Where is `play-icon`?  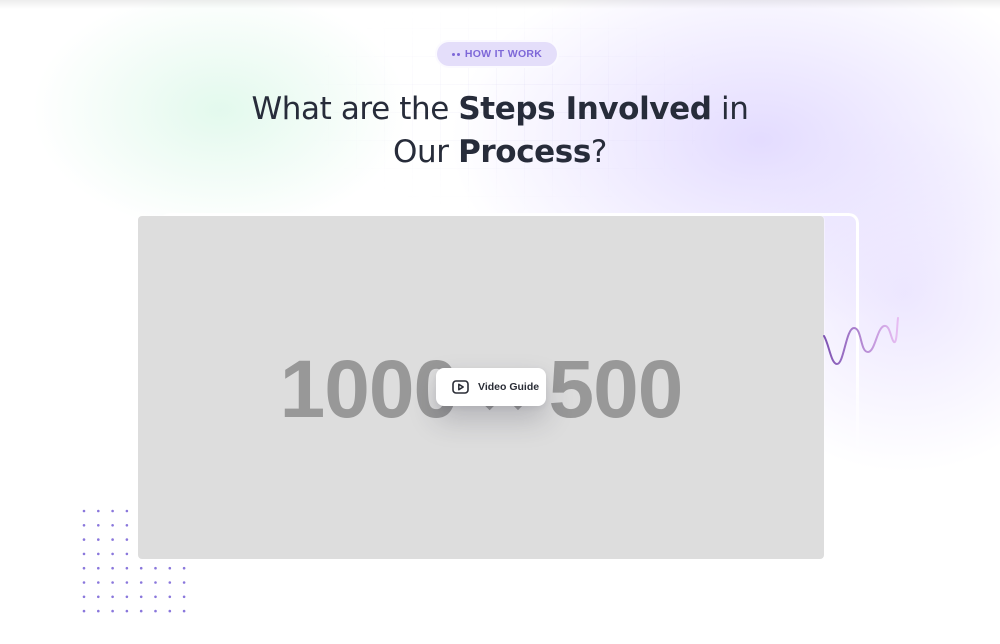
play-icon is located at coordinates (460, 387).